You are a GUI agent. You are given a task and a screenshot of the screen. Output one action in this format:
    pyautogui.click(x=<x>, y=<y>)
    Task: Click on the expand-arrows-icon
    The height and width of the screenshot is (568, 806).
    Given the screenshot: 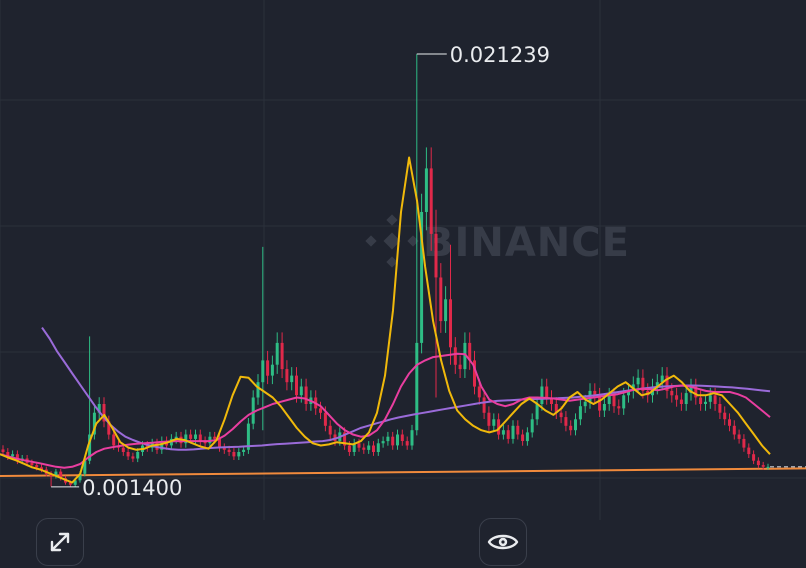 What is the action you would take?
    pyautogui.click(x=60, y=542)
    